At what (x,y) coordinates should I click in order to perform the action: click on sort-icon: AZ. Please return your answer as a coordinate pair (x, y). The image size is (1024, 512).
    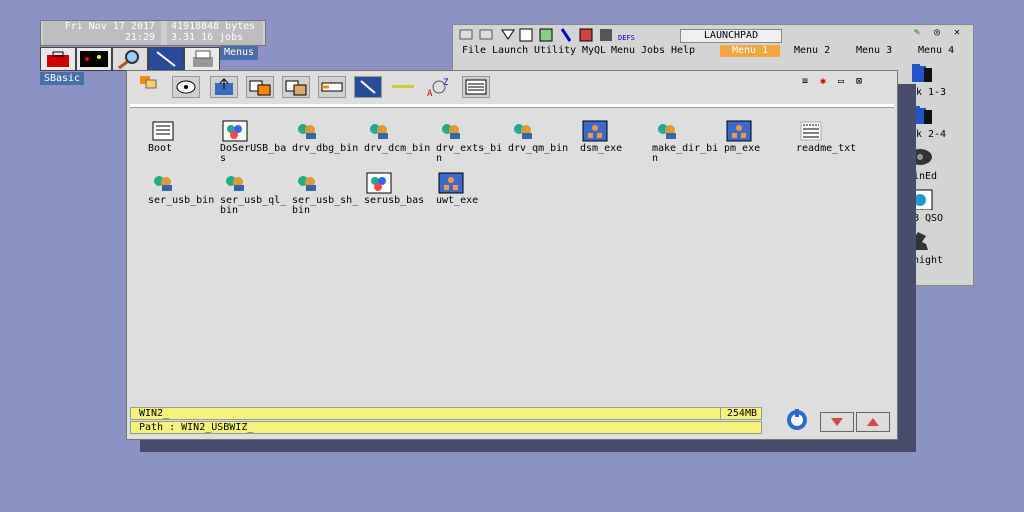
    Looking at the image, I should click on (439, 87).